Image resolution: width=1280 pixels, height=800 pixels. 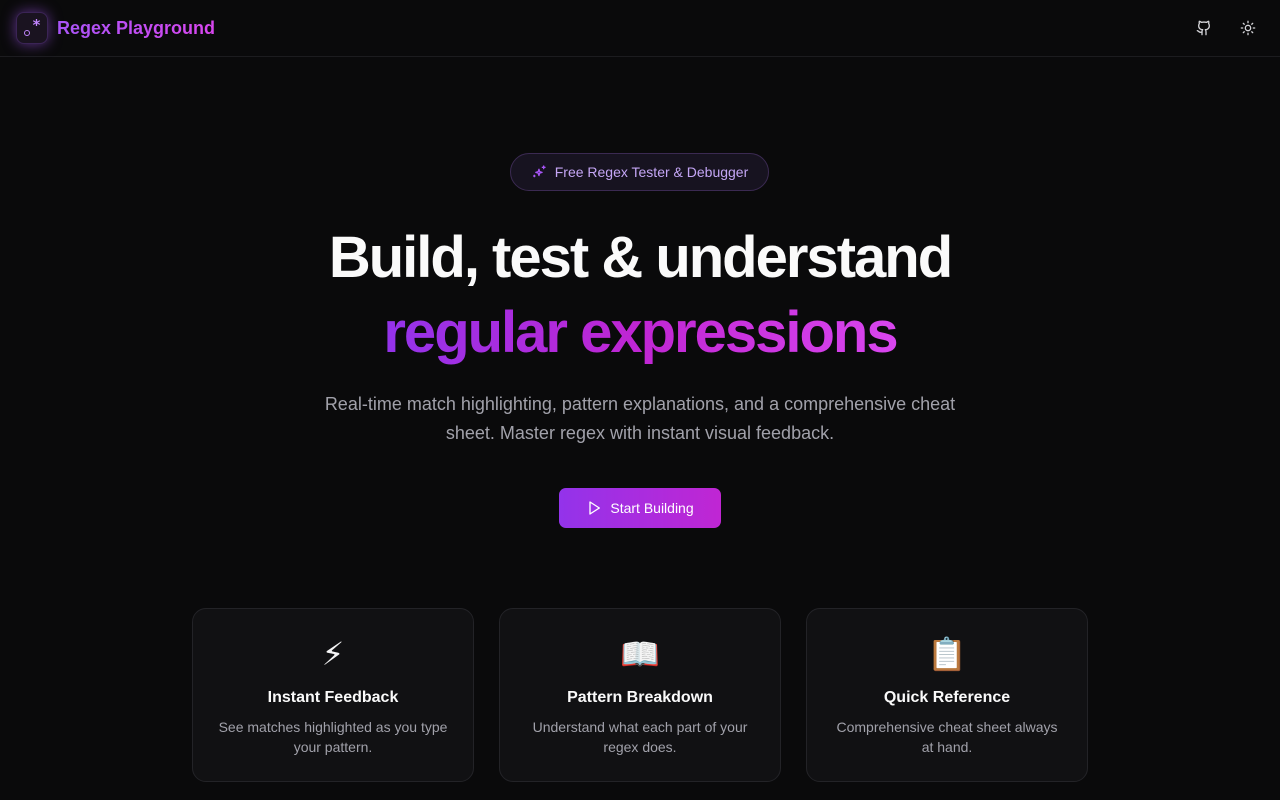 I want to click on cta-label: Start Building, so click(x=652, y=508).